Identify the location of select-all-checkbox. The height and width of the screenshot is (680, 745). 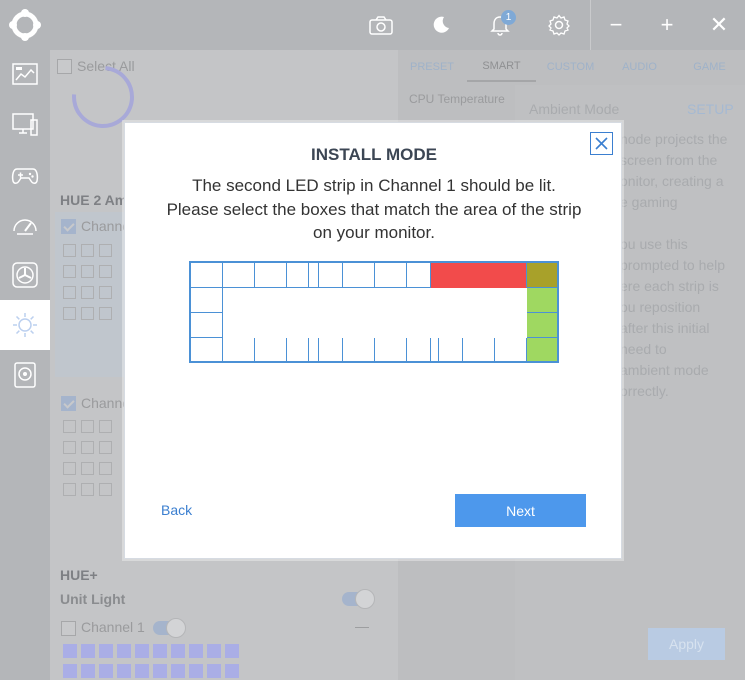
(64, 66).